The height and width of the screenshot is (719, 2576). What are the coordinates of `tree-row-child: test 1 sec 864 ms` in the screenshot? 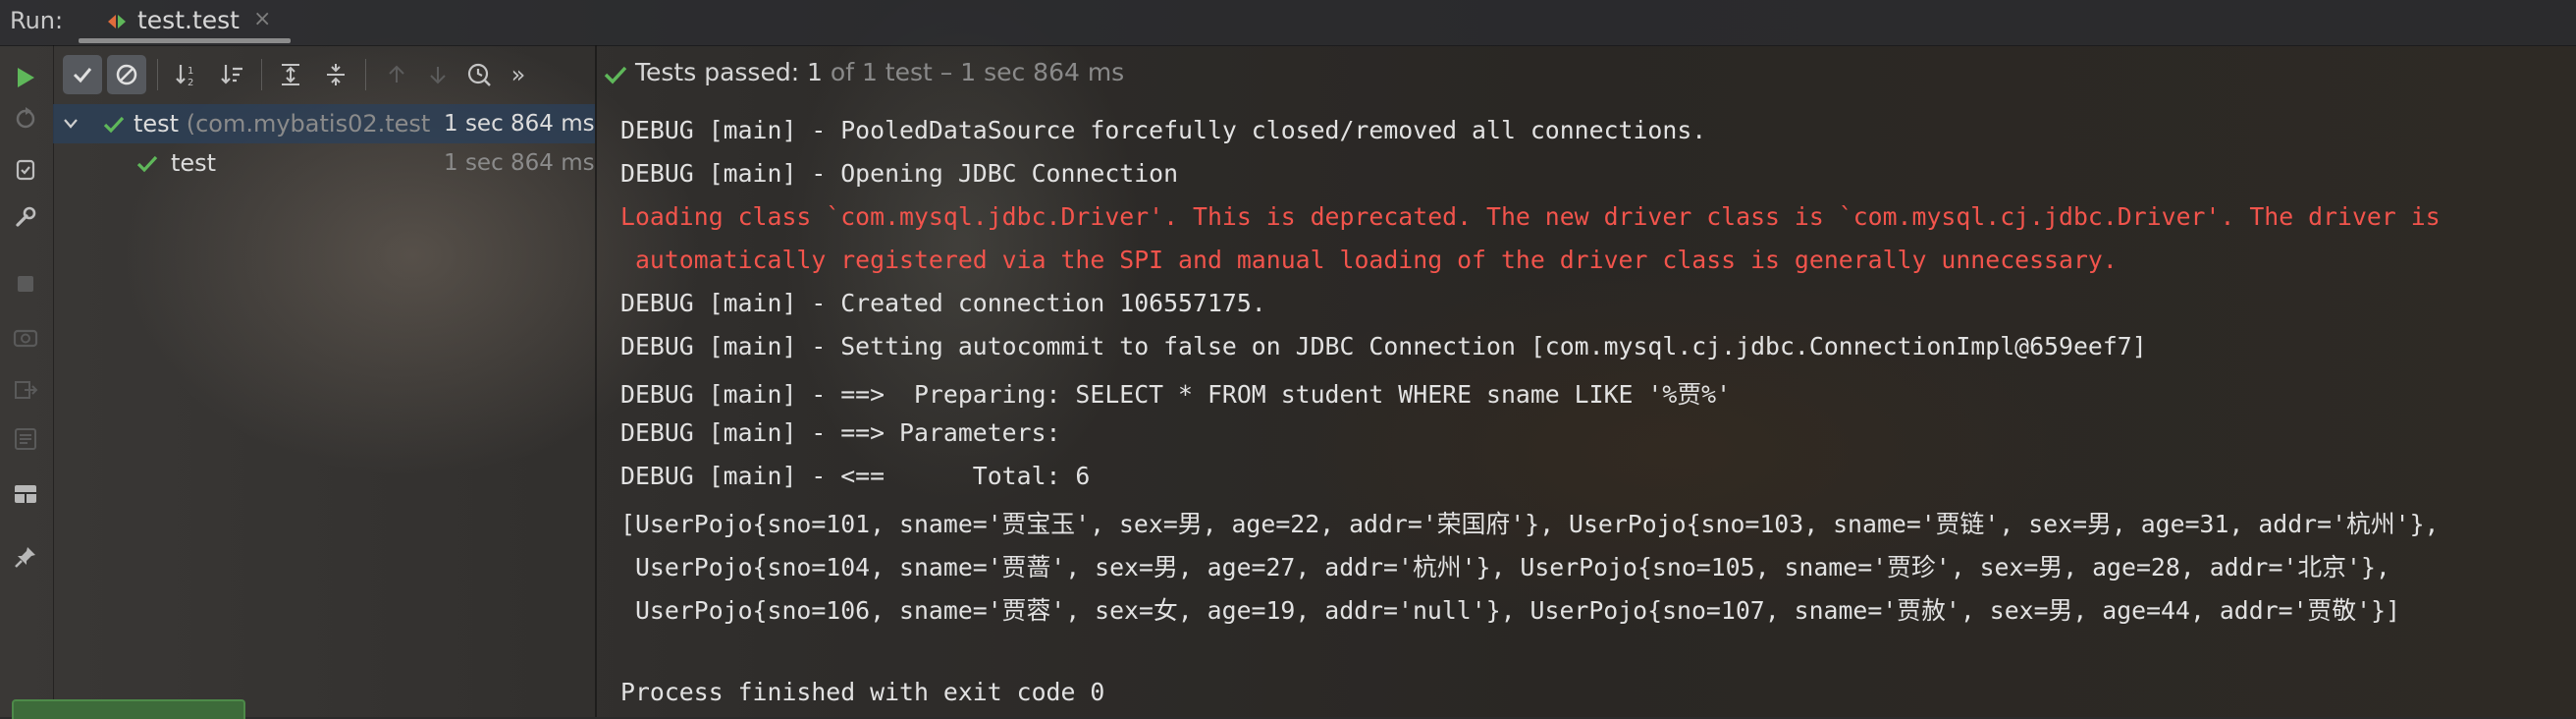 It's located at (324, 163).